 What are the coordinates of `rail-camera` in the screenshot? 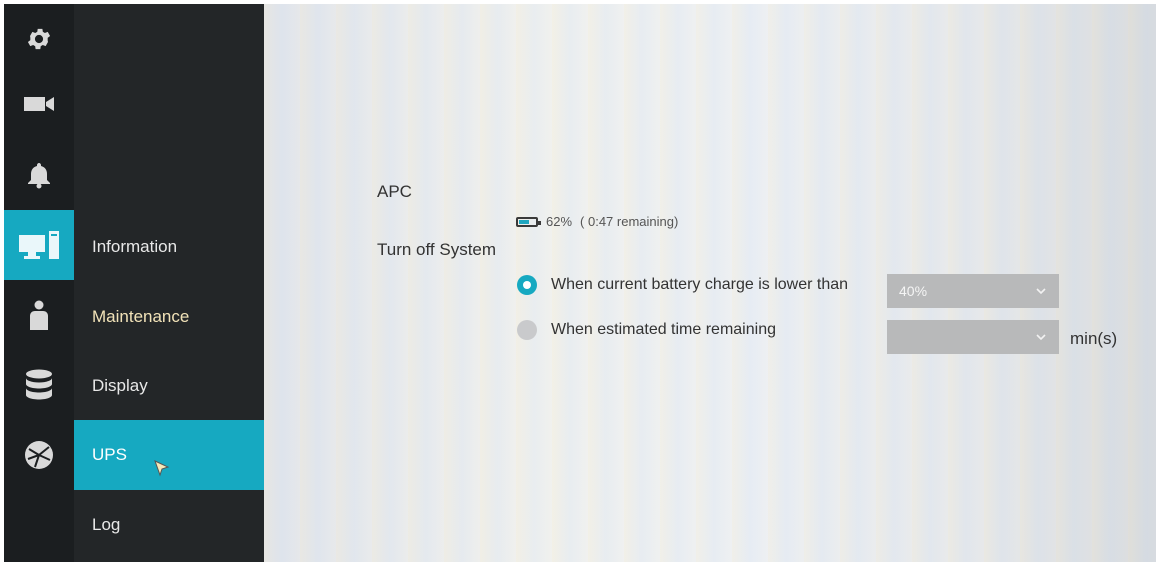 It's located at (39, 104).